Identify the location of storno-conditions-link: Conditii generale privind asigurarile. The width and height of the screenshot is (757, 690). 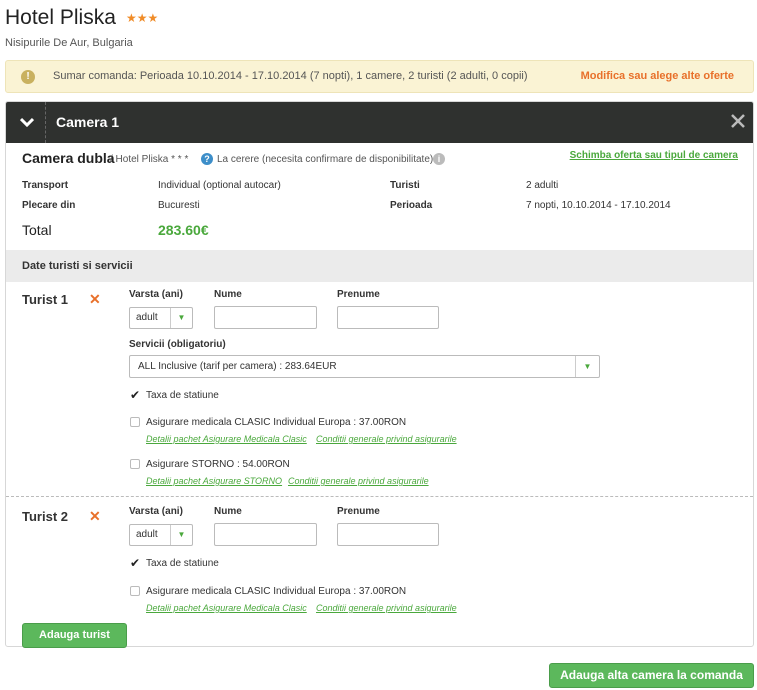
(358, 481).